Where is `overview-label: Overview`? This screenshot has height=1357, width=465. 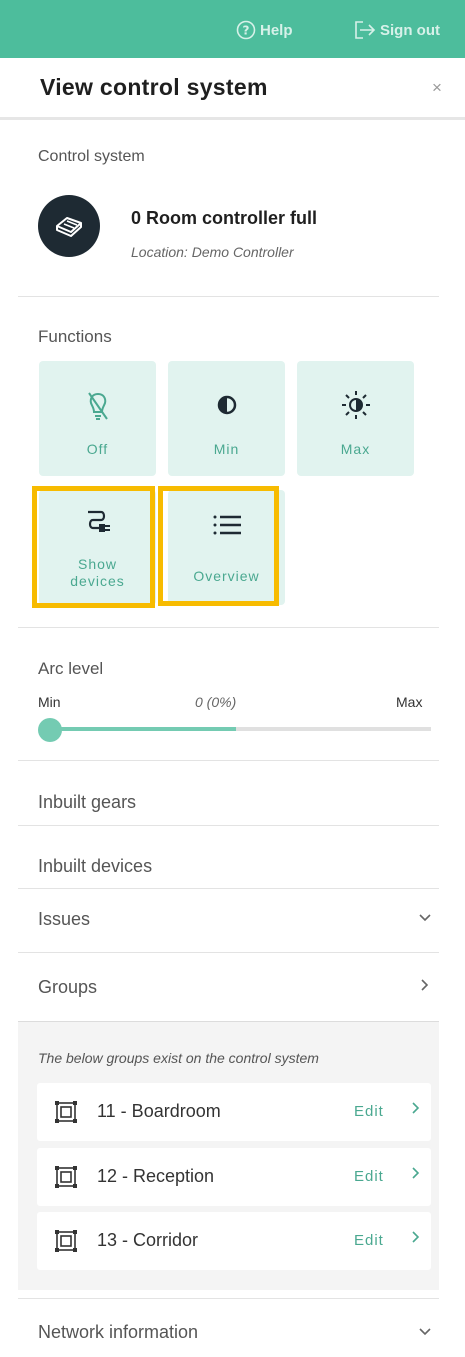 overview-label: Overview is located at coordinates (226, 576).